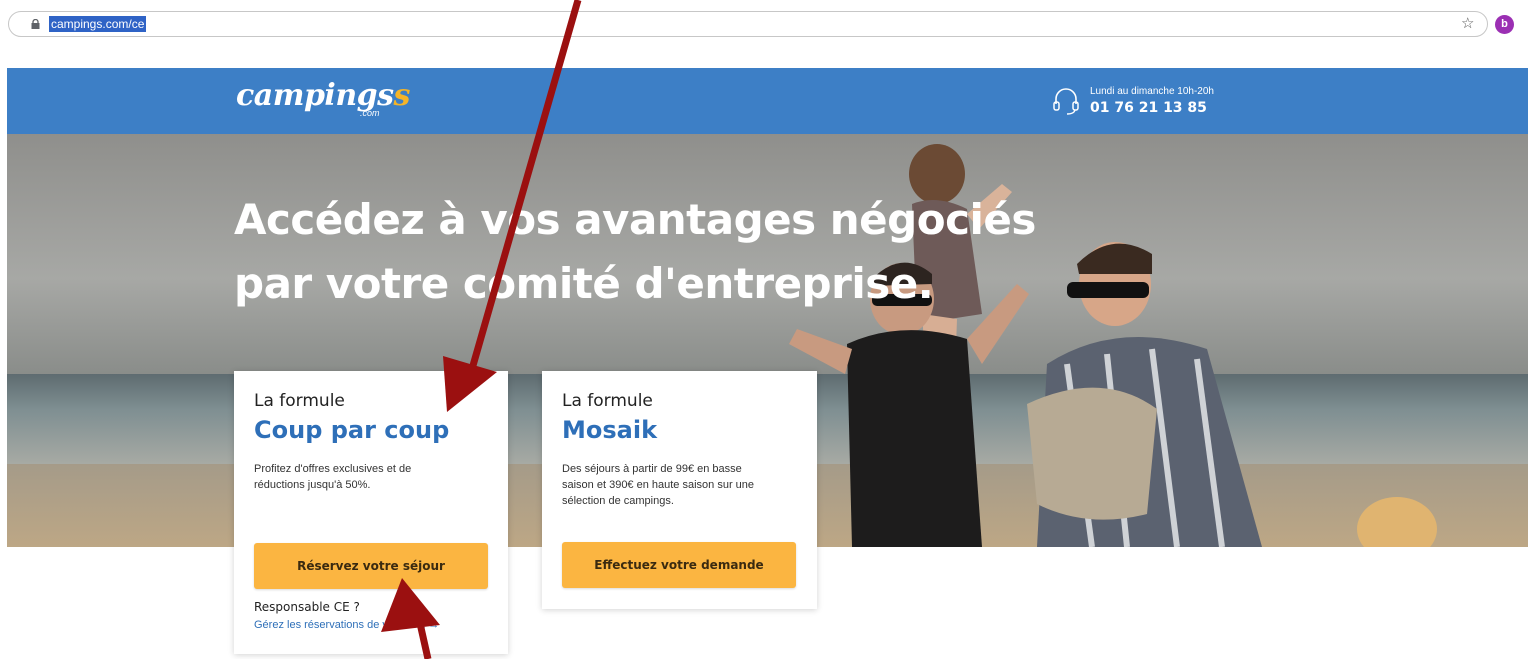 This screenshot has width=1528, height=659. I want to click on url-text: campings.com/ce, so click(98, 24).